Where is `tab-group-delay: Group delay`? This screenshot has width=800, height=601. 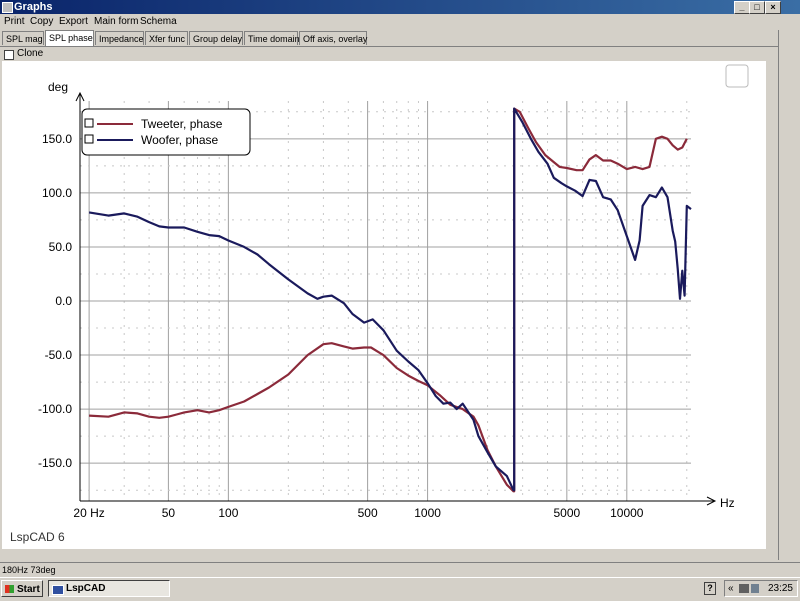 tab-group-delay: Group delay is located at coordinates (216, 38).